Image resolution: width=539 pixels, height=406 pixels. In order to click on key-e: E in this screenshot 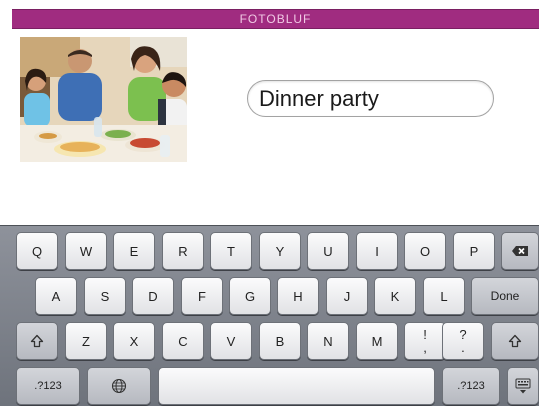, I will do `click(134, 251)`.